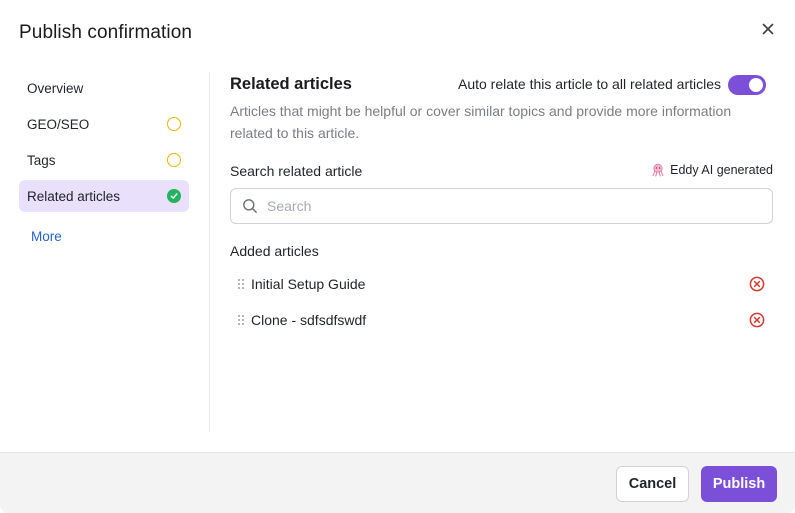  What do you see at coordinates (501, 320) in the screenshot?
I see `list-item: Clone - sdfsdfswdf` at bounding box center [501, 320].